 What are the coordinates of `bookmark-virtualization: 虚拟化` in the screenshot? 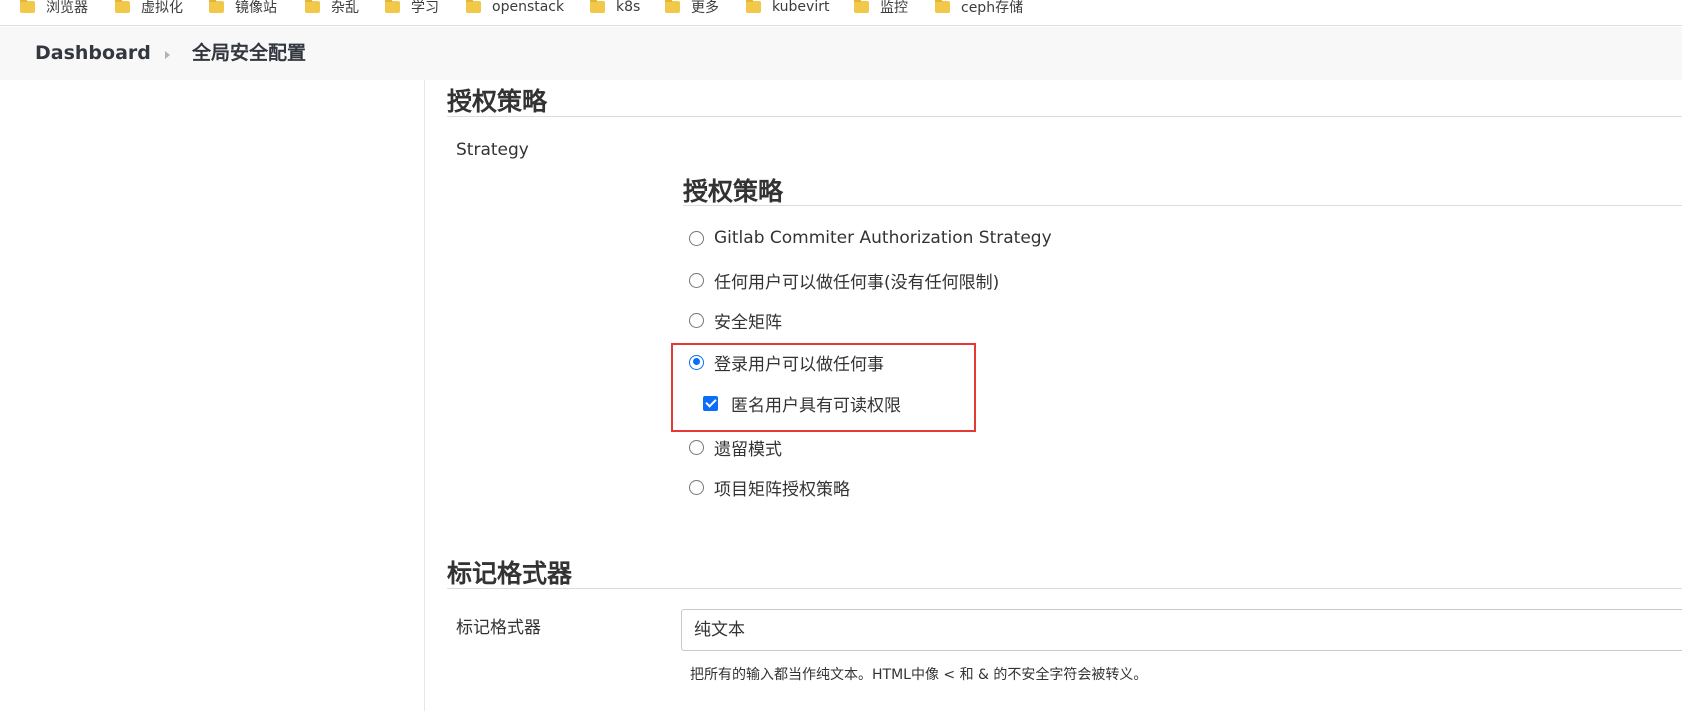 It's located at (149, 8).